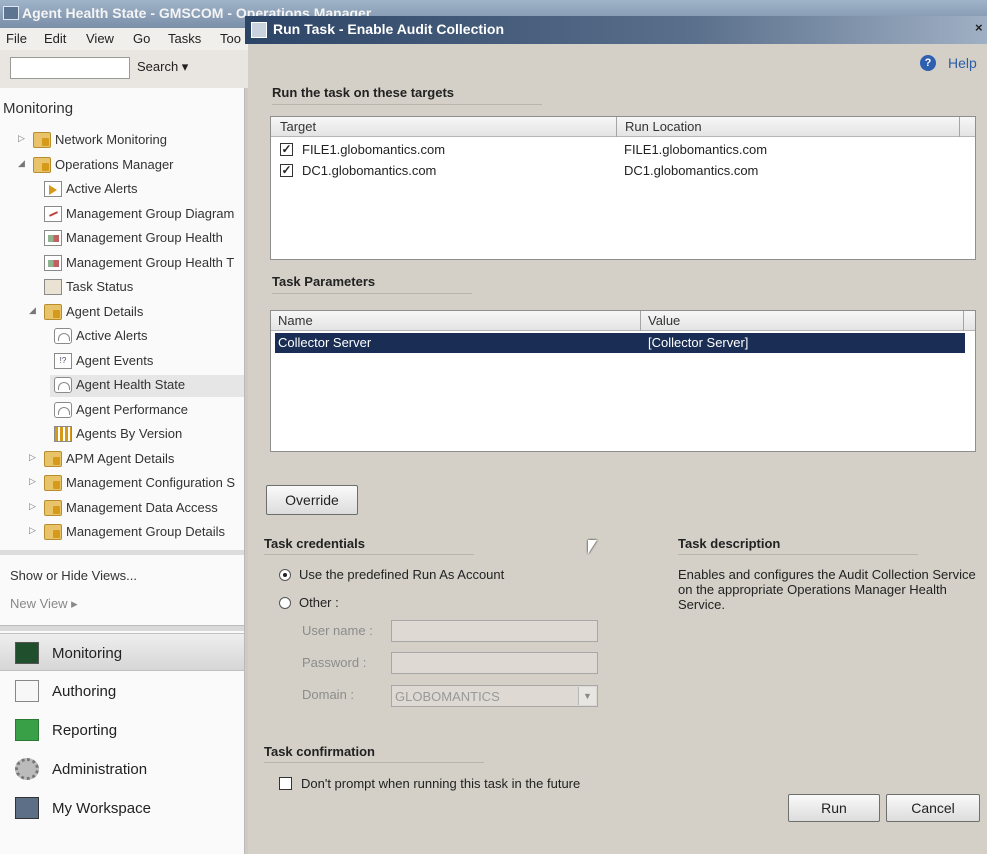 The width and height of the screenshot is (987, 854). I want to click on tree-item-management-group-health: Management Group Health, so click(144, 239).